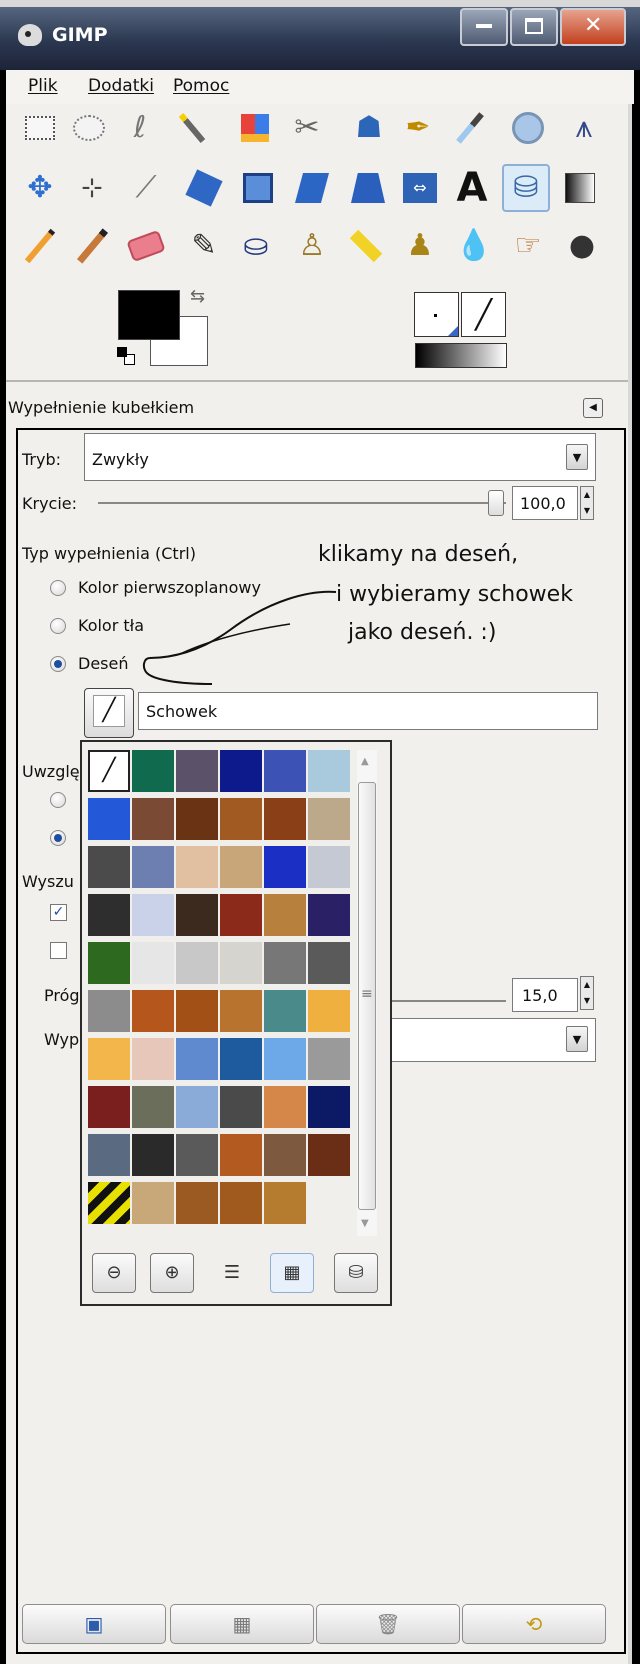 The width and height of the screenshot is (640, 1664). What do you see at coordinates (312, 246) in the screenshot?
I see `clone-icon: ♙` at bounding box center [312, 246].